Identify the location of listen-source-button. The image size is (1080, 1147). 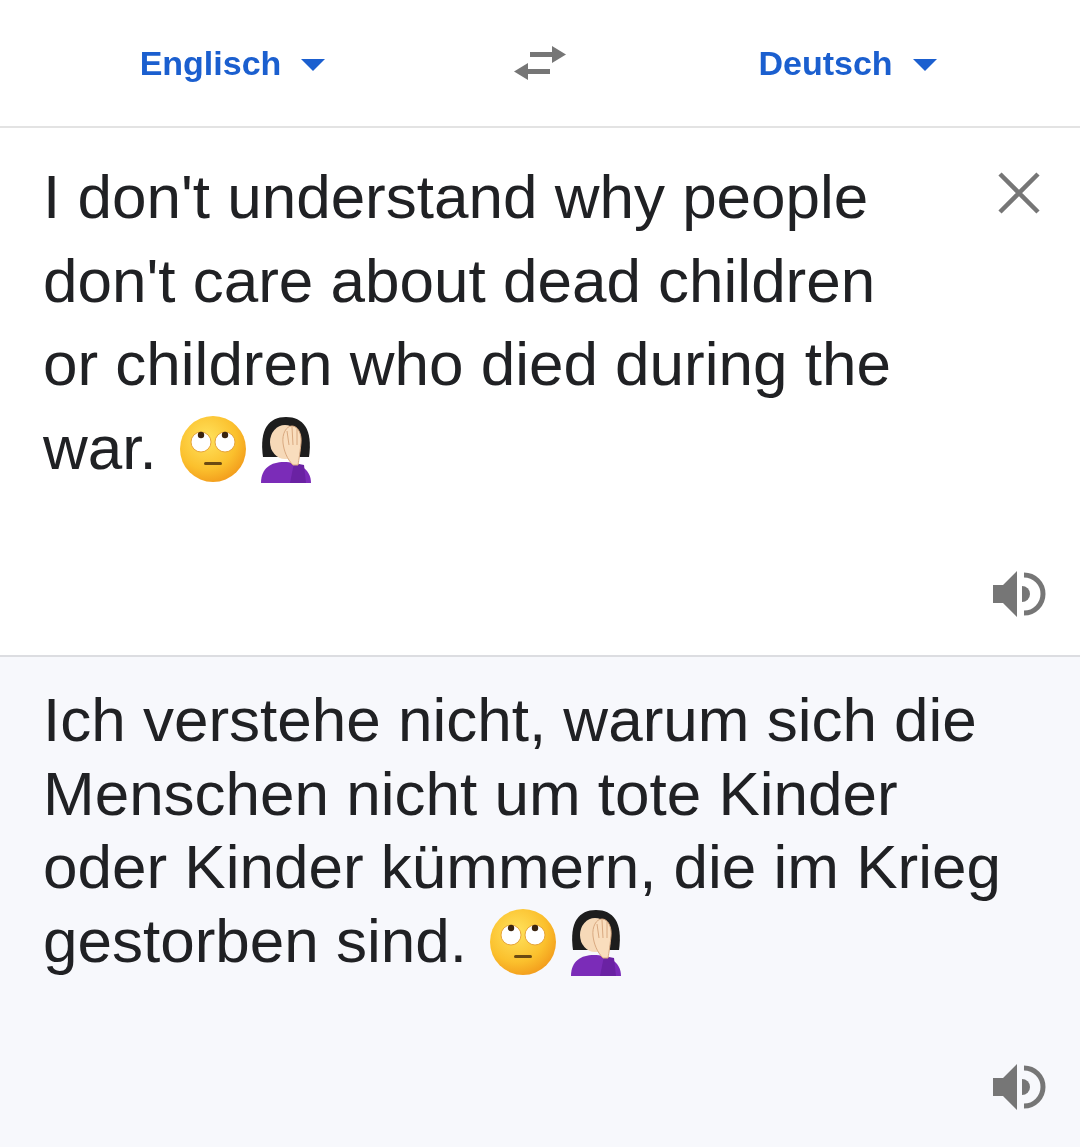
(1019, 594).